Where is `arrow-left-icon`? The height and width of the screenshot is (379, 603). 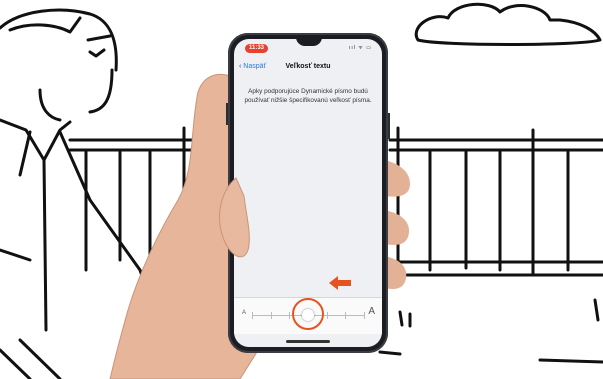 arrow-left-icon is located at coordinates (340, 283).